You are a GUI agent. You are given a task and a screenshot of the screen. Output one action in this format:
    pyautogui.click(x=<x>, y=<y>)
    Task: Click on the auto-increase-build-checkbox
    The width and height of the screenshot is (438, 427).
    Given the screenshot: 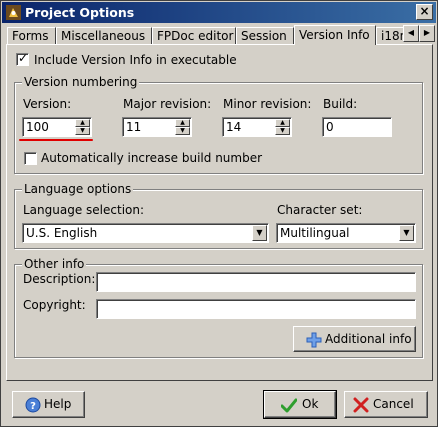 What is the action you would take?
    pyautogui.click(x=30, y=158)
    